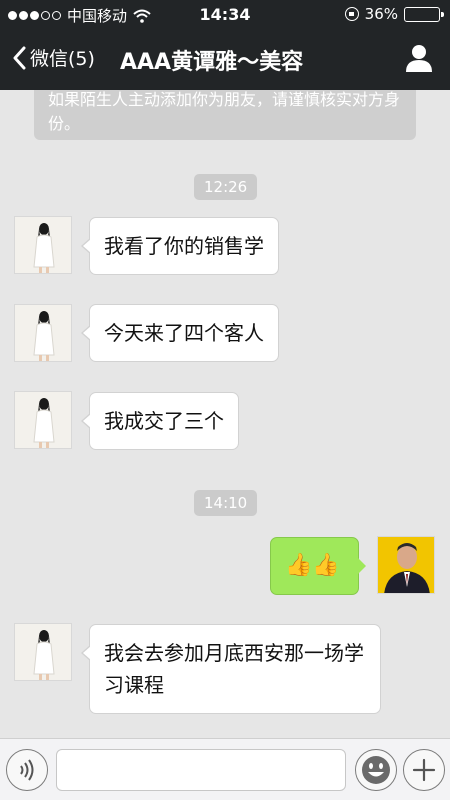 The height and width of the screenshot is (800, 450). I want to click on battery-icon, so click(424, 14).